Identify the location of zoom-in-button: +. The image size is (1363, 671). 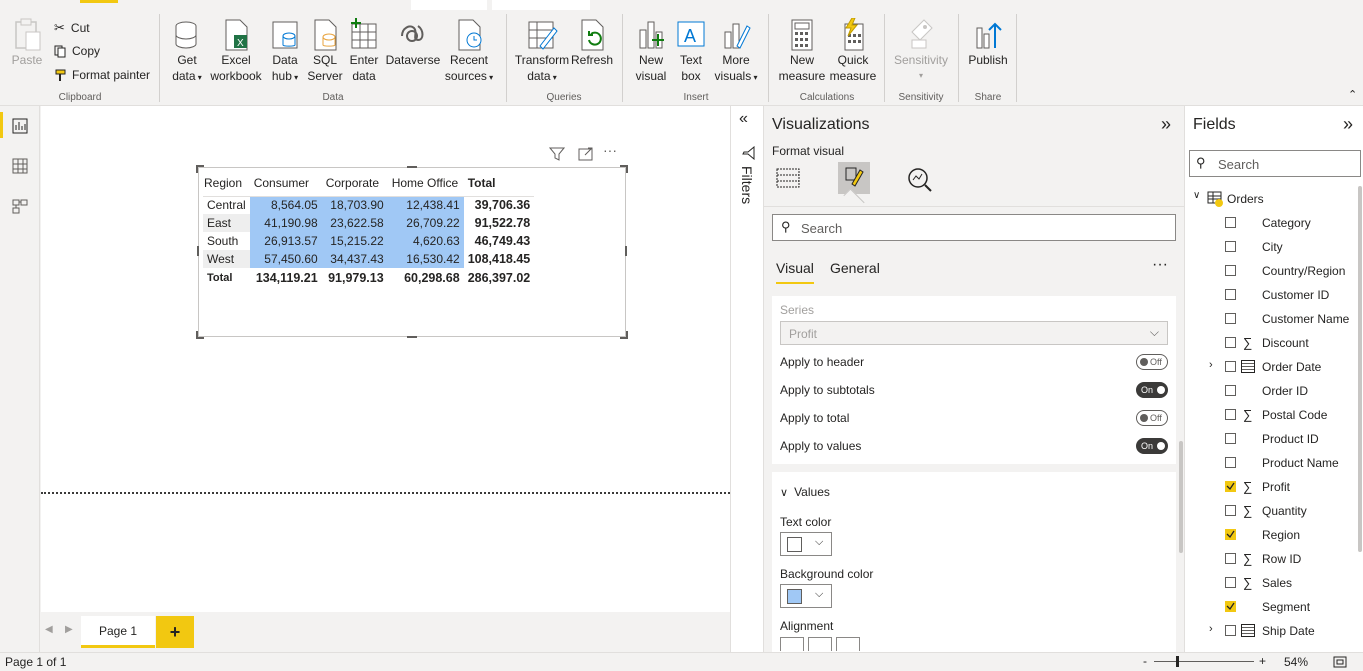
(1262, 661).